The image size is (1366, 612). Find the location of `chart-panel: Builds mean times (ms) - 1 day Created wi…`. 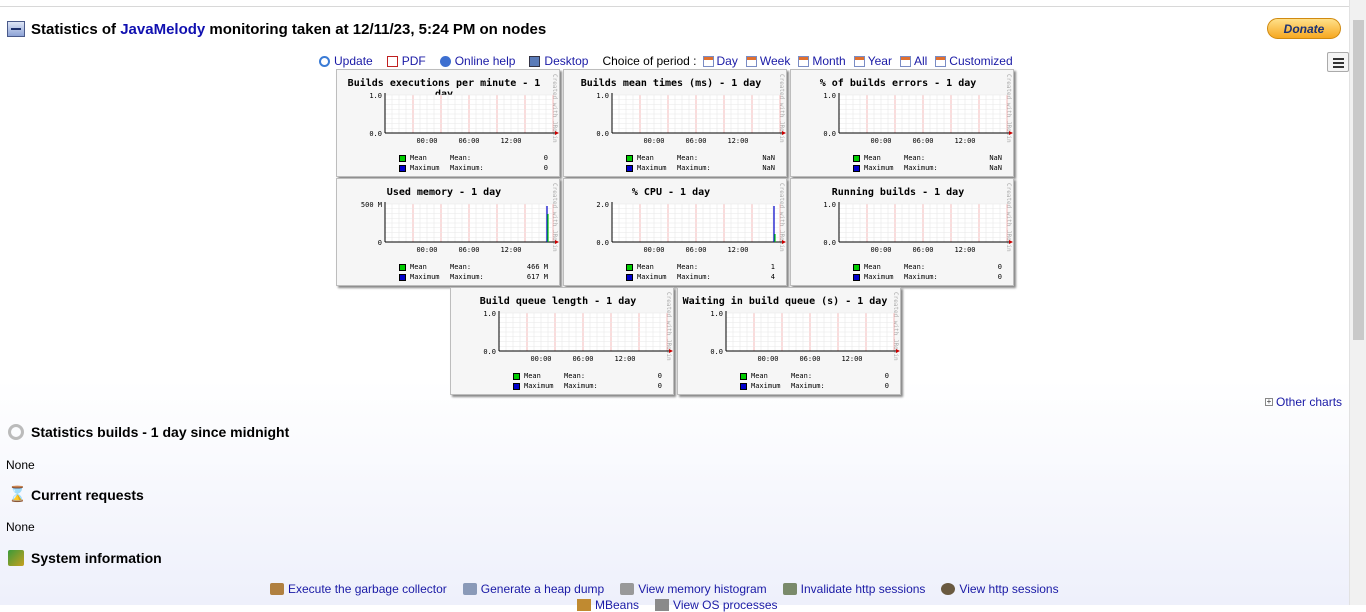

chart-panel: Builds mean times (ms) - 1 day Created wi… is located at coordinates (675, 123).